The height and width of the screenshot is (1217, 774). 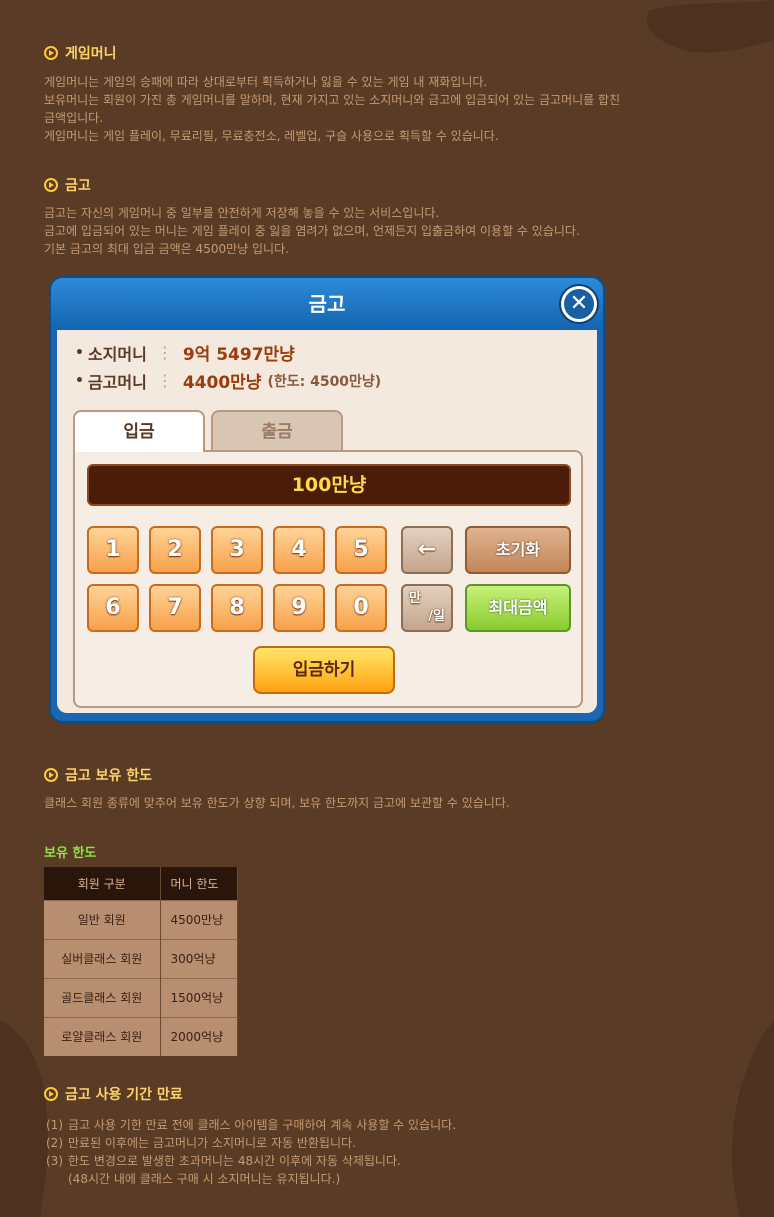 What do you see at coordinates (238, 355) in the screenshot?
I see `carried-money-value: 9억 5497만냥` at bounding box center [238, 355].